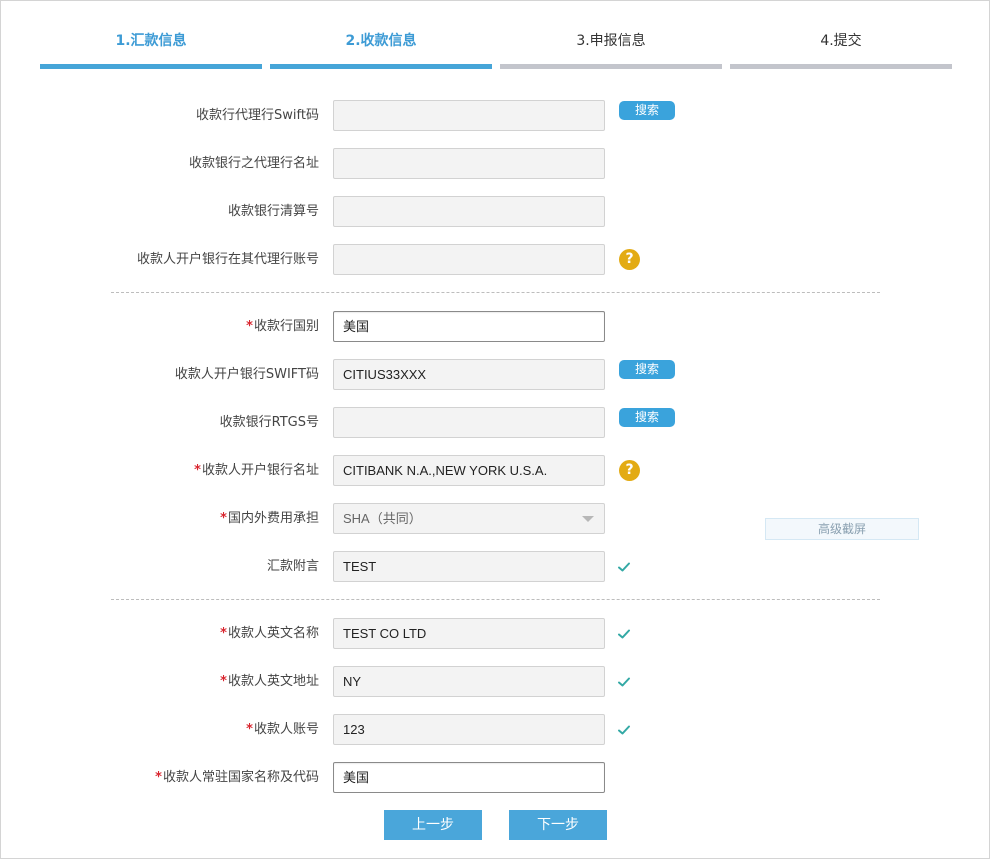 This screenshot has height=859, width=990. I want to click on field-label-text: 收款人常驻国家名称及代码, so click(240, 777).